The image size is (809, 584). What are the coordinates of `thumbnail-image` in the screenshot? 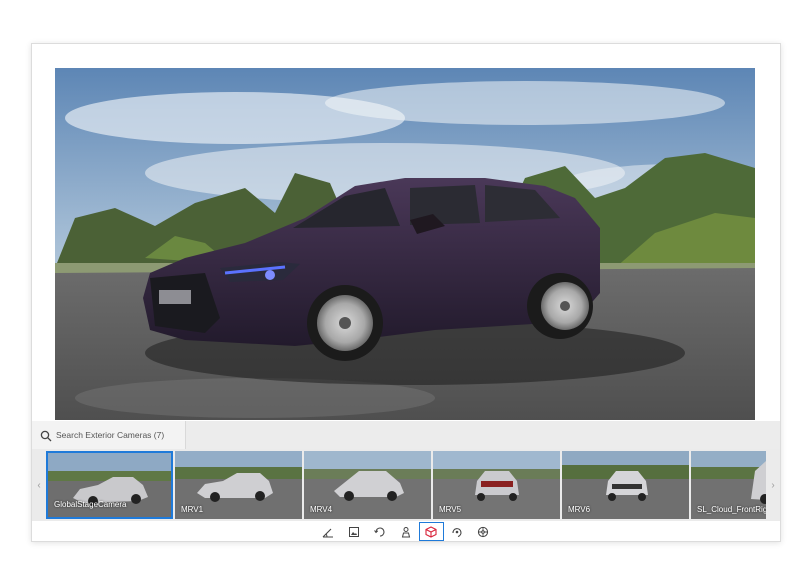 It's located at (109, 485).